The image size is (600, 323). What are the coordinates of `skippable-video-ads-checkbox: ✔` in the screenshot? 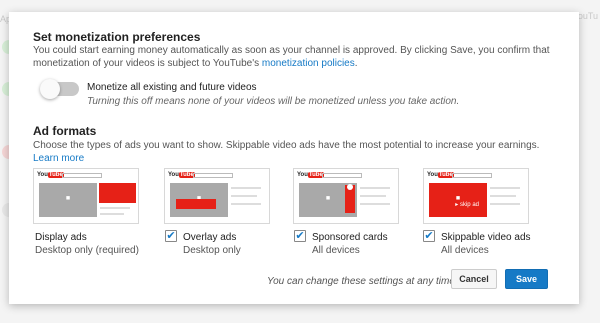 It's located at (429, 236).